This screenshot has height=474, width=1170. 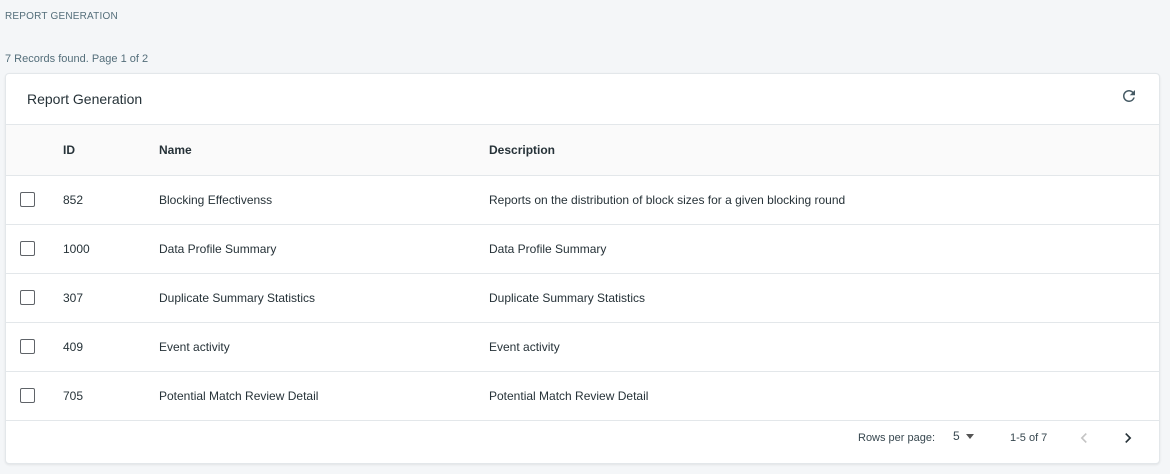 What do you see at coordinates (85, 99) in the screenshot?
I see `card-title: Report Generation` at bounding box center [85, 99].